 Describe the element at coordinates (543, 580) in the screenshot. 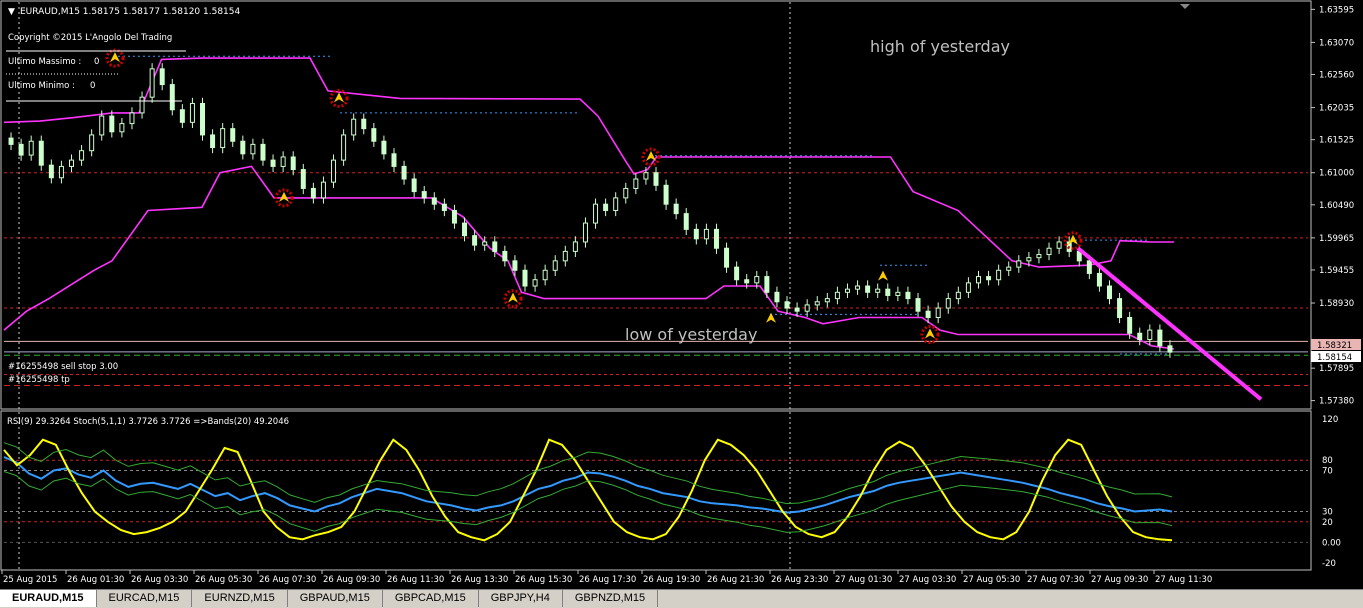

I see `time-tick-label: 26 Aug 15:30` at that location.